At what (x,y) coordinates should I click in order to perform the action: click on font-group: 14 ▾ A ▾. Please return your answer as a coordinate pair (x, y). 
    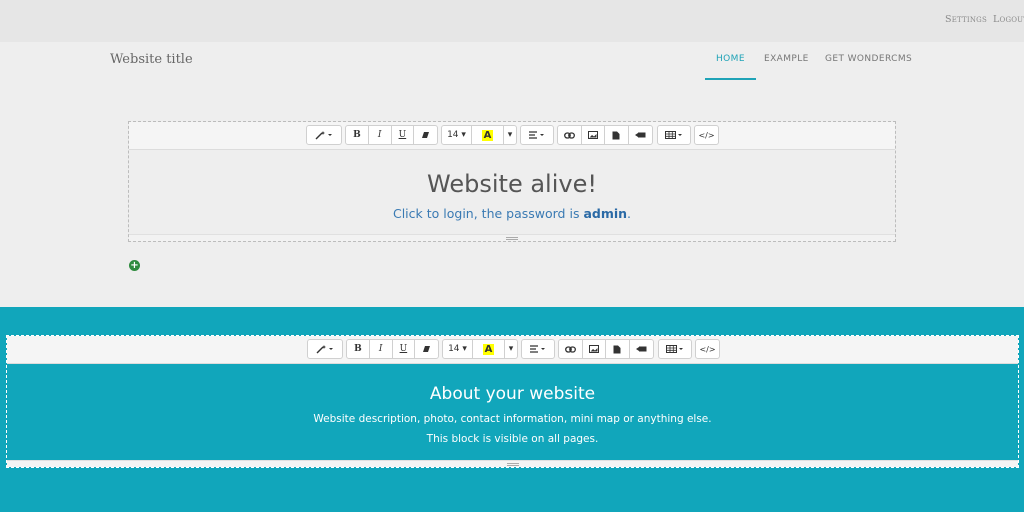
    Looking at the image, I should click on (479, 135).